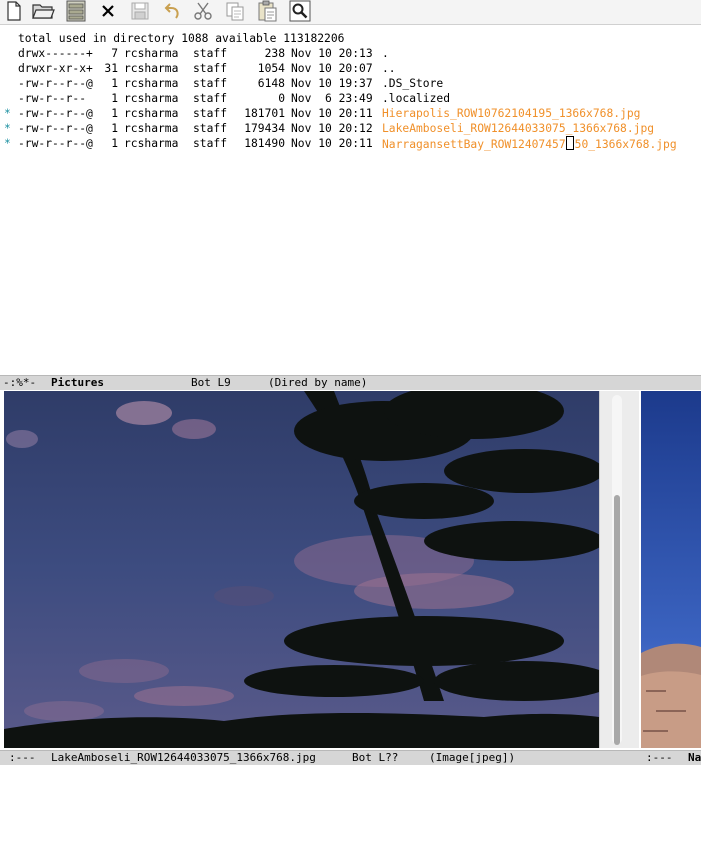  What do you see at coordinates (332, 68) in the screenshot?
I see `modified-date: Nov 10 20:07` at bounding box center [332, 68].